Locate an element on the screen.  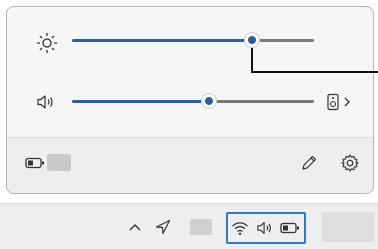
volume-slider-thumb is located at coordinates (209, 101).